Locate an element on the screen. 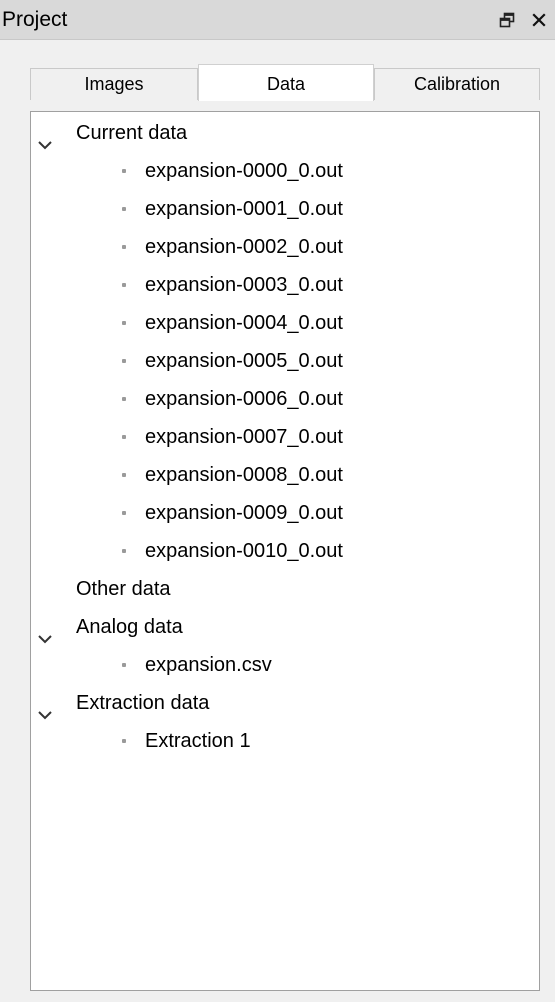 This screenshot has height=1002, width=555. tree-group-label: Extraction data is located at coordinates (143, 703).